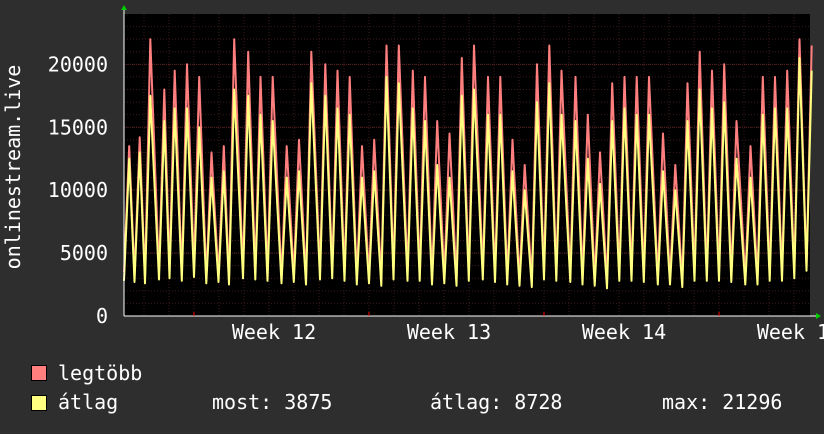 The width and height of the screenshot is (824, 434). I want to click on legend-max-swatch, so click(39, 373).